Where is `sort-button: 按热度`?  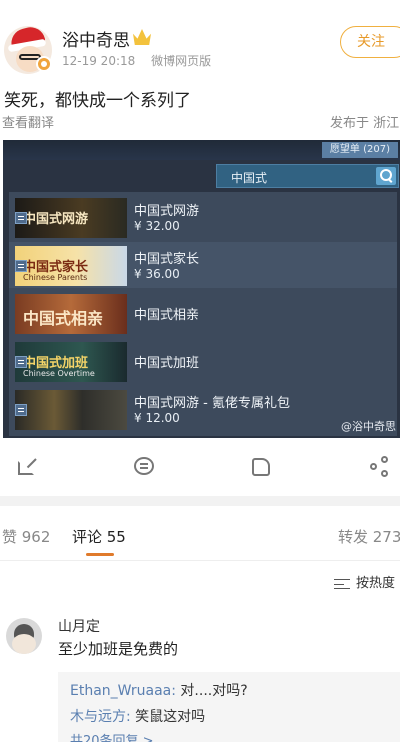
sort-button: 按热度 is located at coordinates (364, 581).